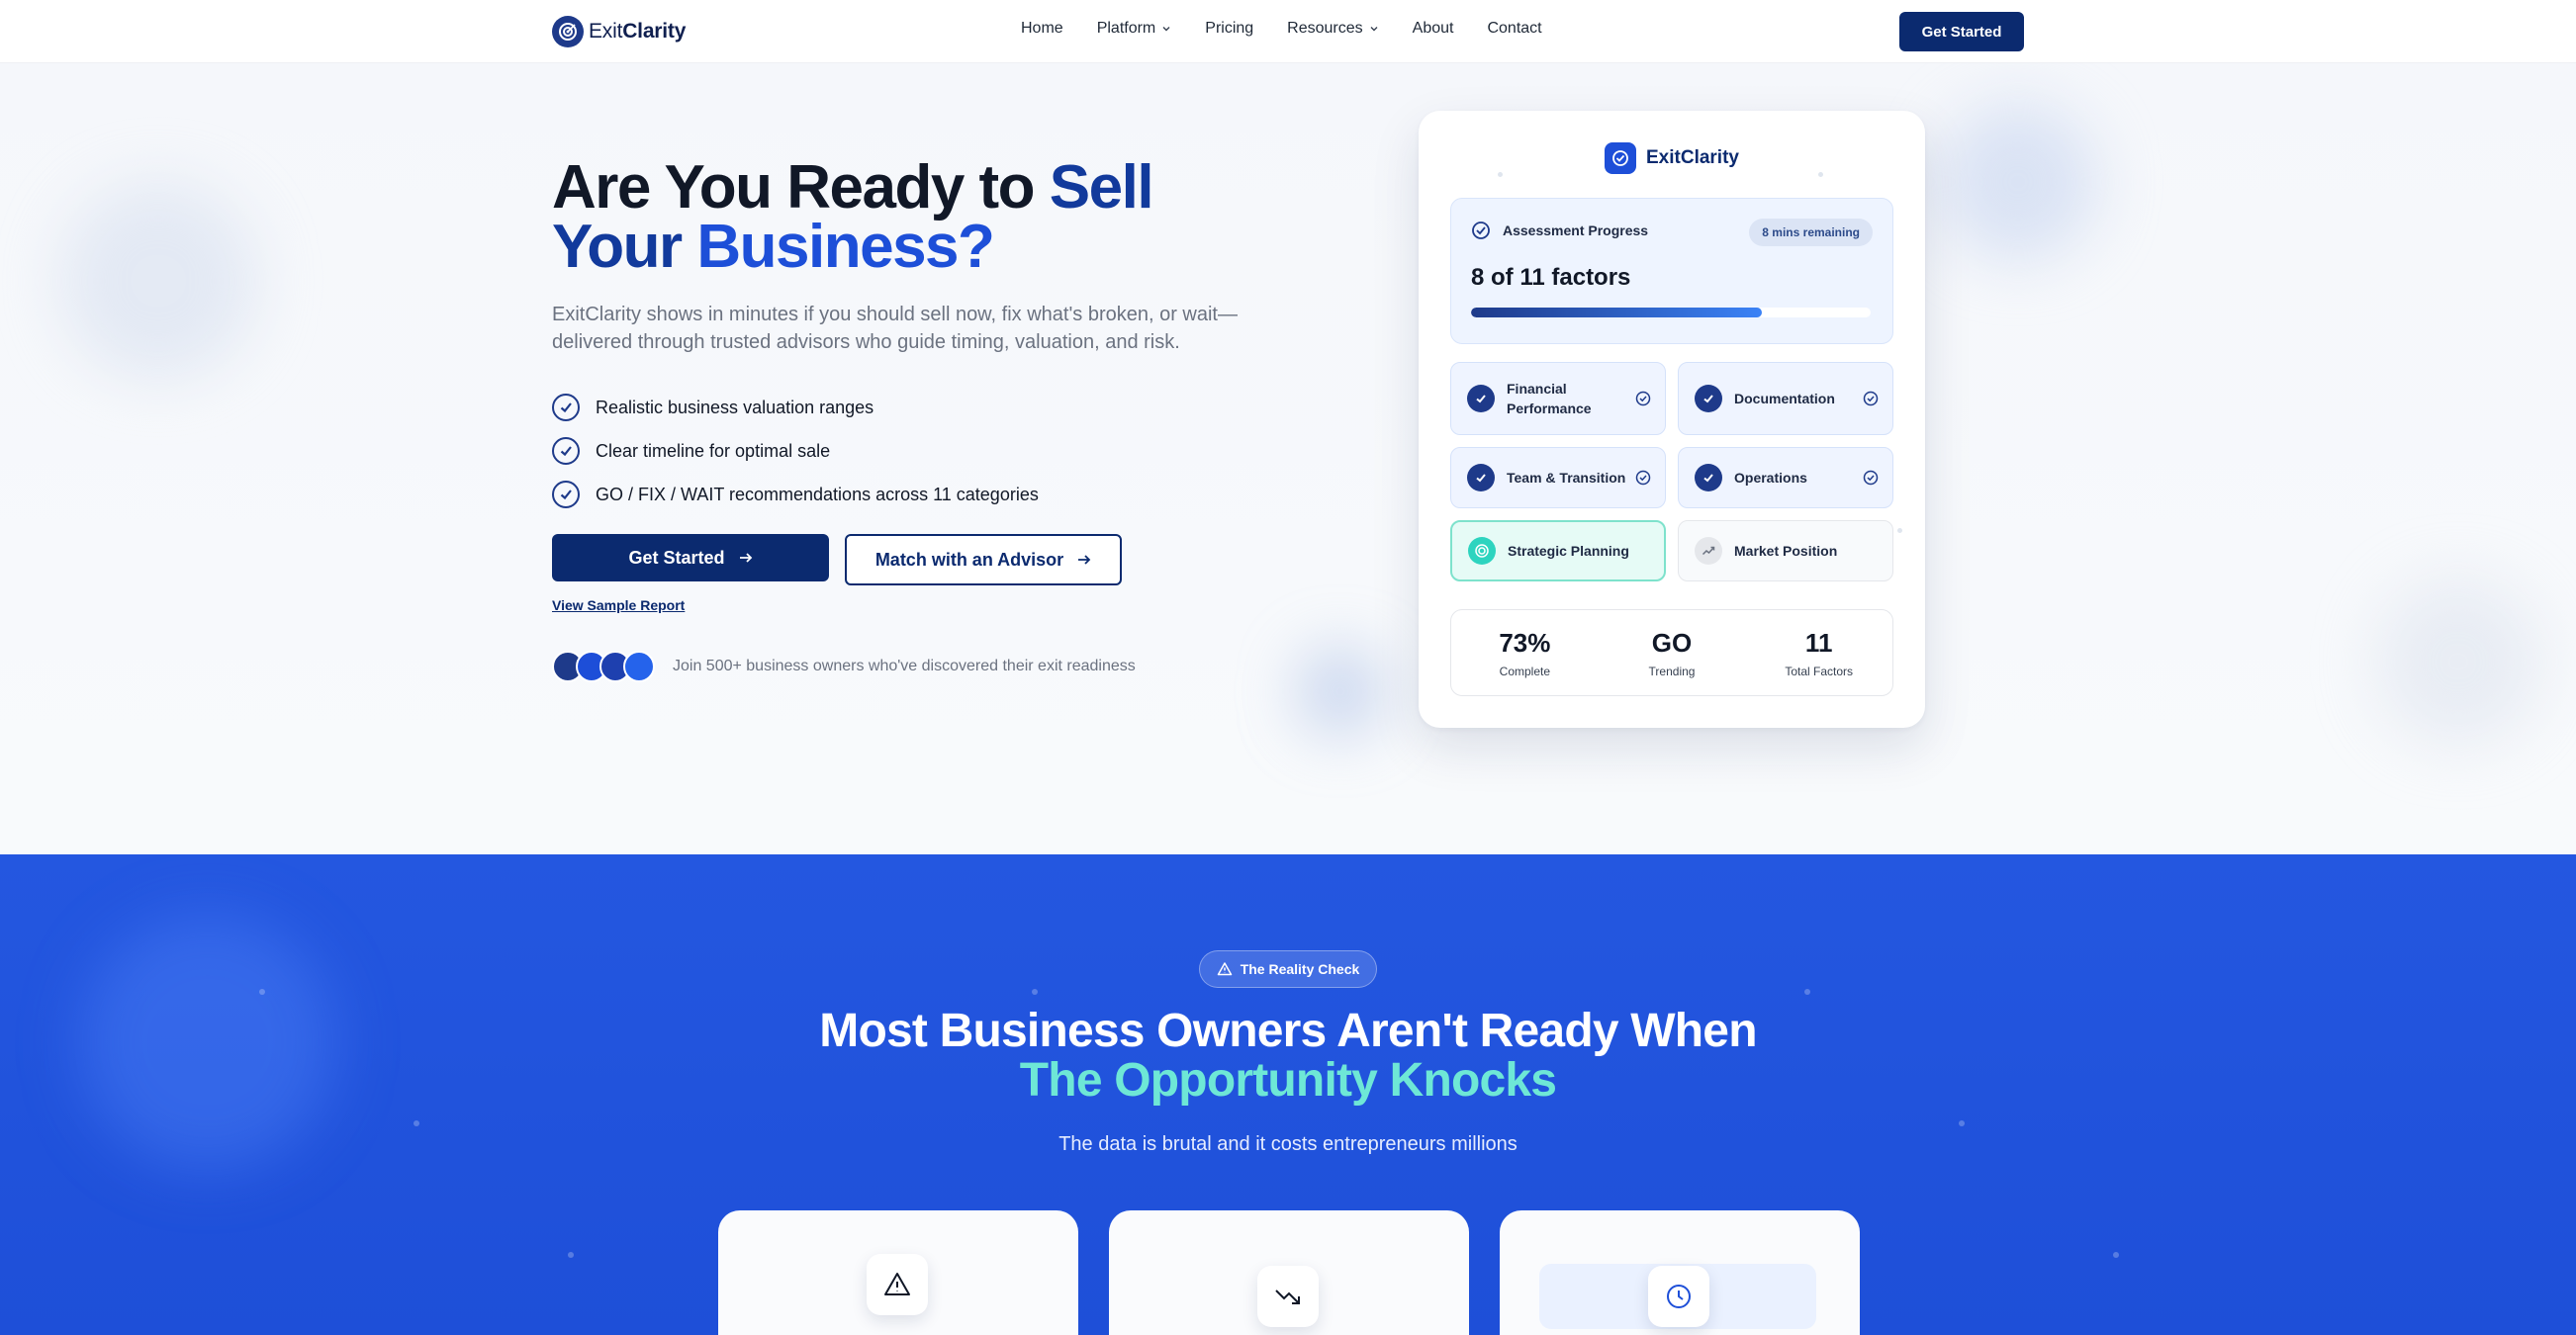 This screenshot has height=1335, width=2576. I want to click on nav-pricing: Pricing, so click(1229, 29).